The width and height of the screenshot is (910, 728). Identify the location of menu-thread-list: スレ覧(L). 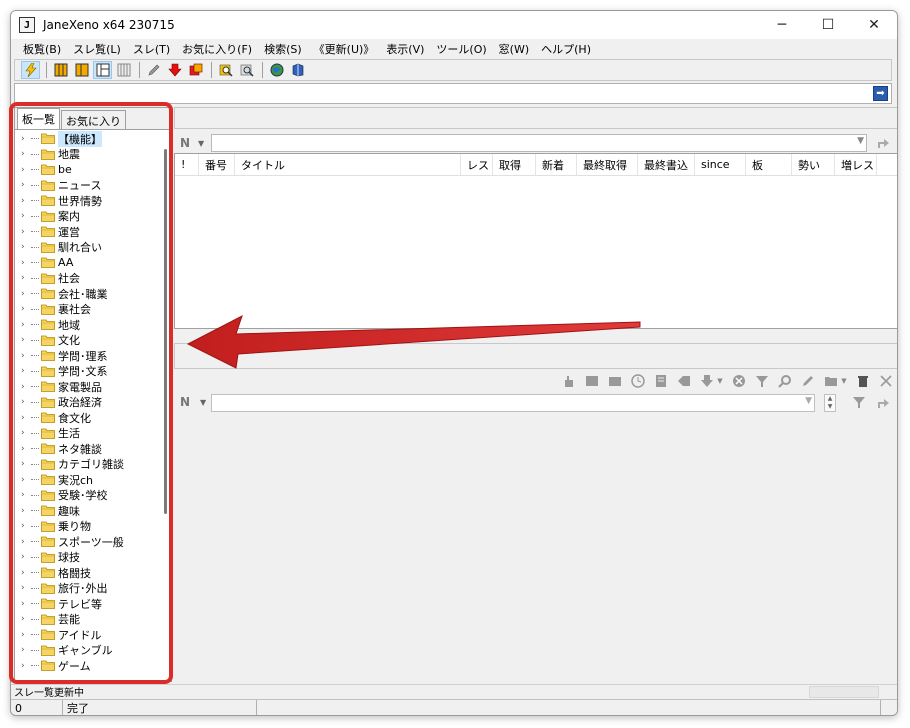
(97, 49).